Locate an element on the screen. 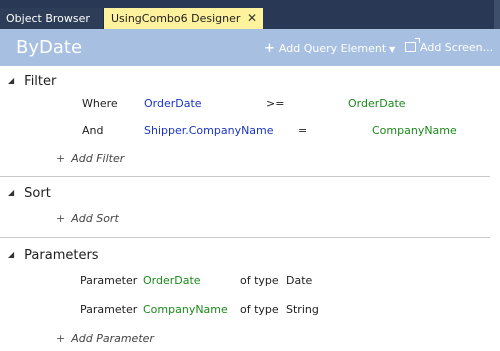  add-query-element-label: Add Query Element is located at coordinates (332, 48).